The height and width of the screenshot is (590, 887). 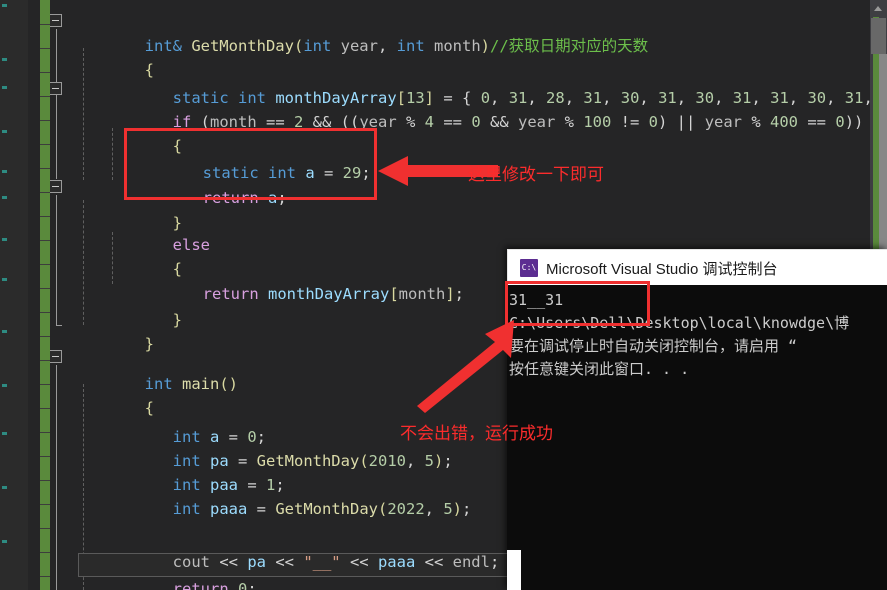 What do you see at coordinates (476, 434) in the screenshot?
I see `annotation-success-note: 不会出错，运行成功` at bounding box center [476, 434].